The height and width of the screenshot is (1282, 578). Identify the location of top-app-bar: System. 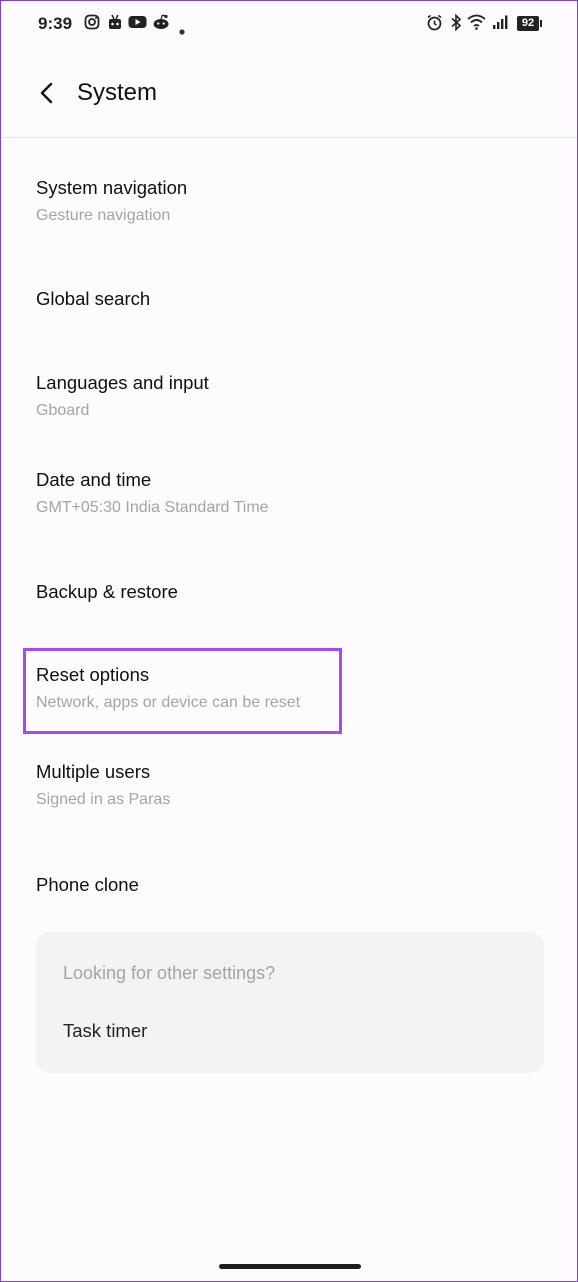
(289, 99).